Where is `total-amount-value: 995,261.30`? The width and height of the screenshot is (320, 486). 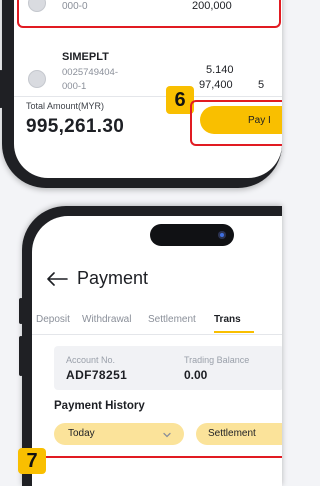 total-amount-value: 995,261.30 is located at coordinates (75, 126).